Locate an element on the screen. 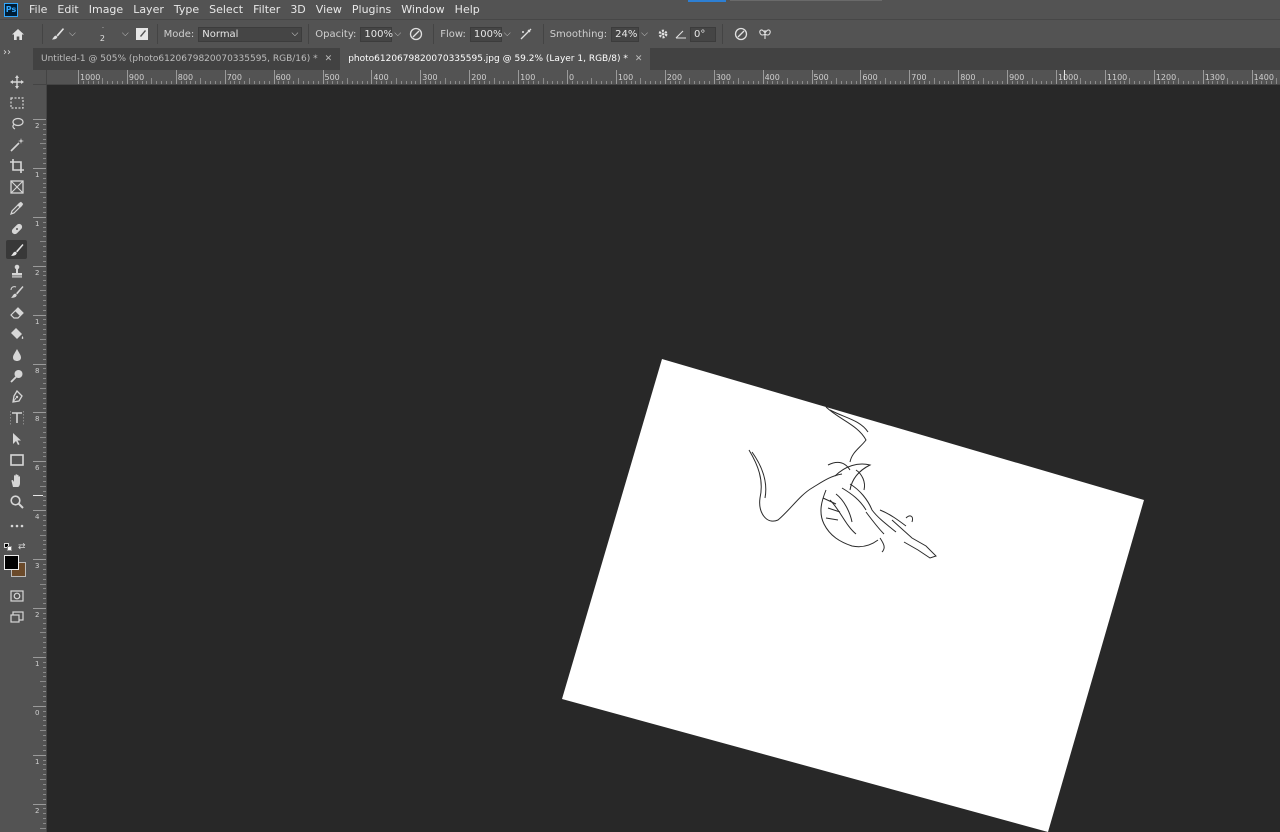  lasso-tool-icon is located at coordinates (16, 123).